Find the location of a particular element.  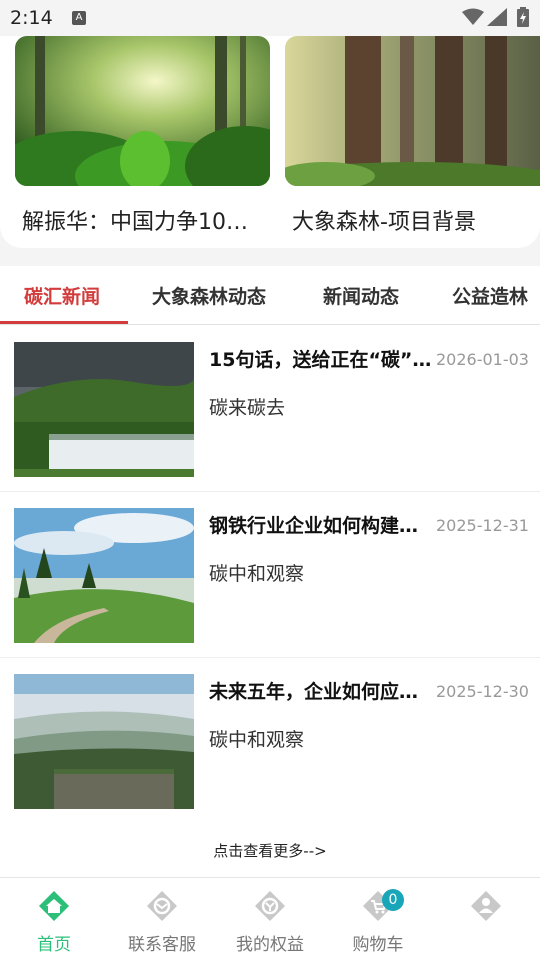

nav-customer-service-label: 联系客服 is located at coordinates (162, 945).